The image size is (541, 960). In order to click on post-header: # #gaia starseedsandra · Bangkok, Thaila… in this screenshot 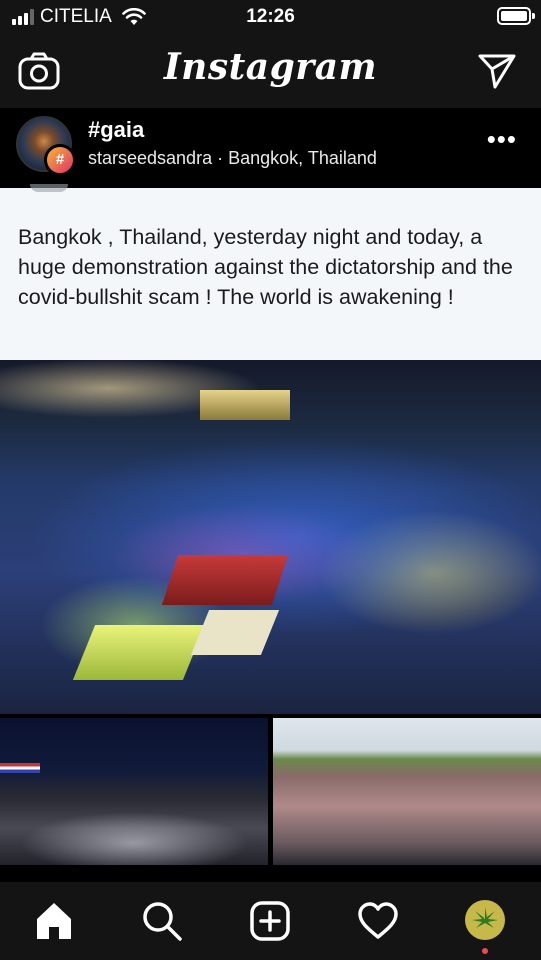, I will do `click(270, 148)`.